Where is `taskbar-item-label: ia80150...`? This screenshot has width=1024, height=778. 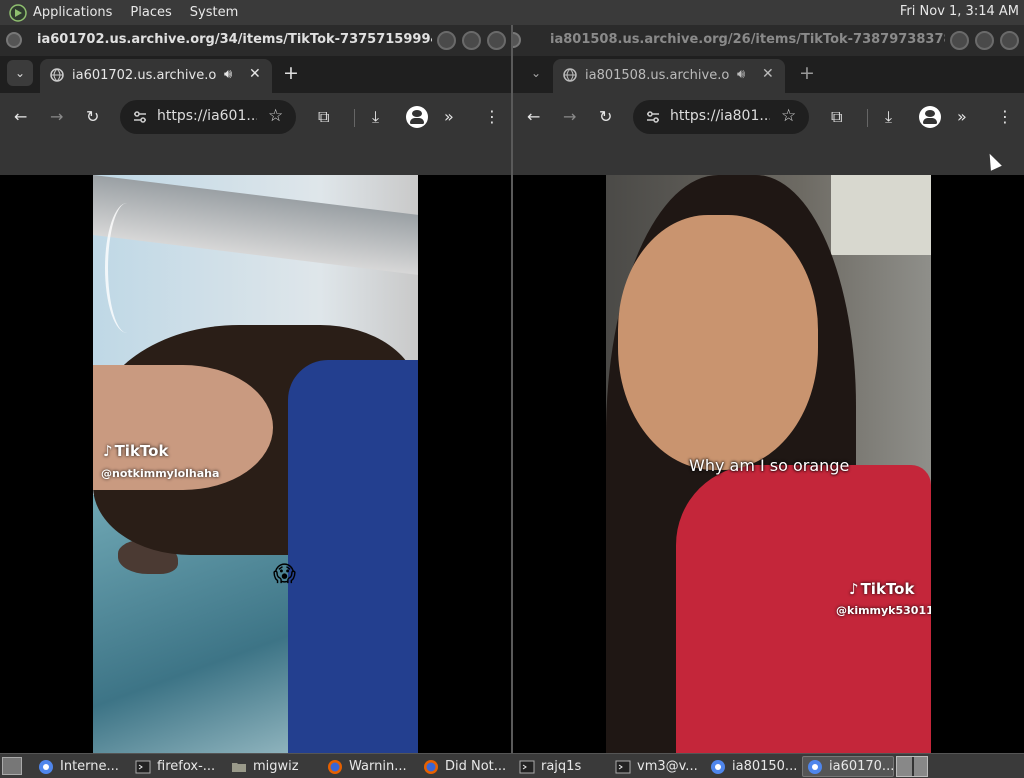
taskbar-item-label: ia80150... is located at coordinates (765, 766).